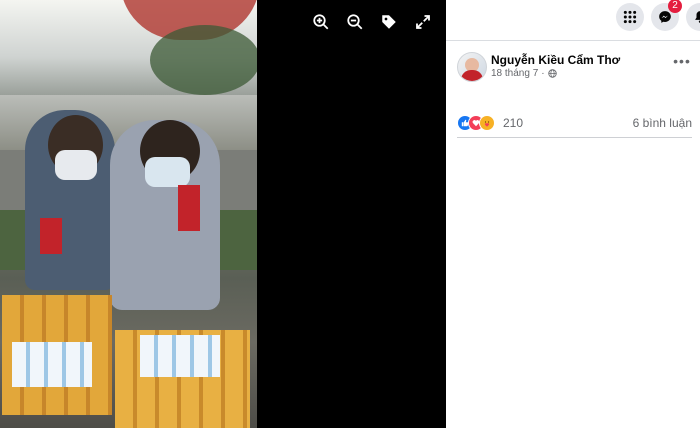 This screenshot has width=700, height=428. Describe the element at coordinates (389, 22) in the screenshot. I see `tag-icon` at that location.